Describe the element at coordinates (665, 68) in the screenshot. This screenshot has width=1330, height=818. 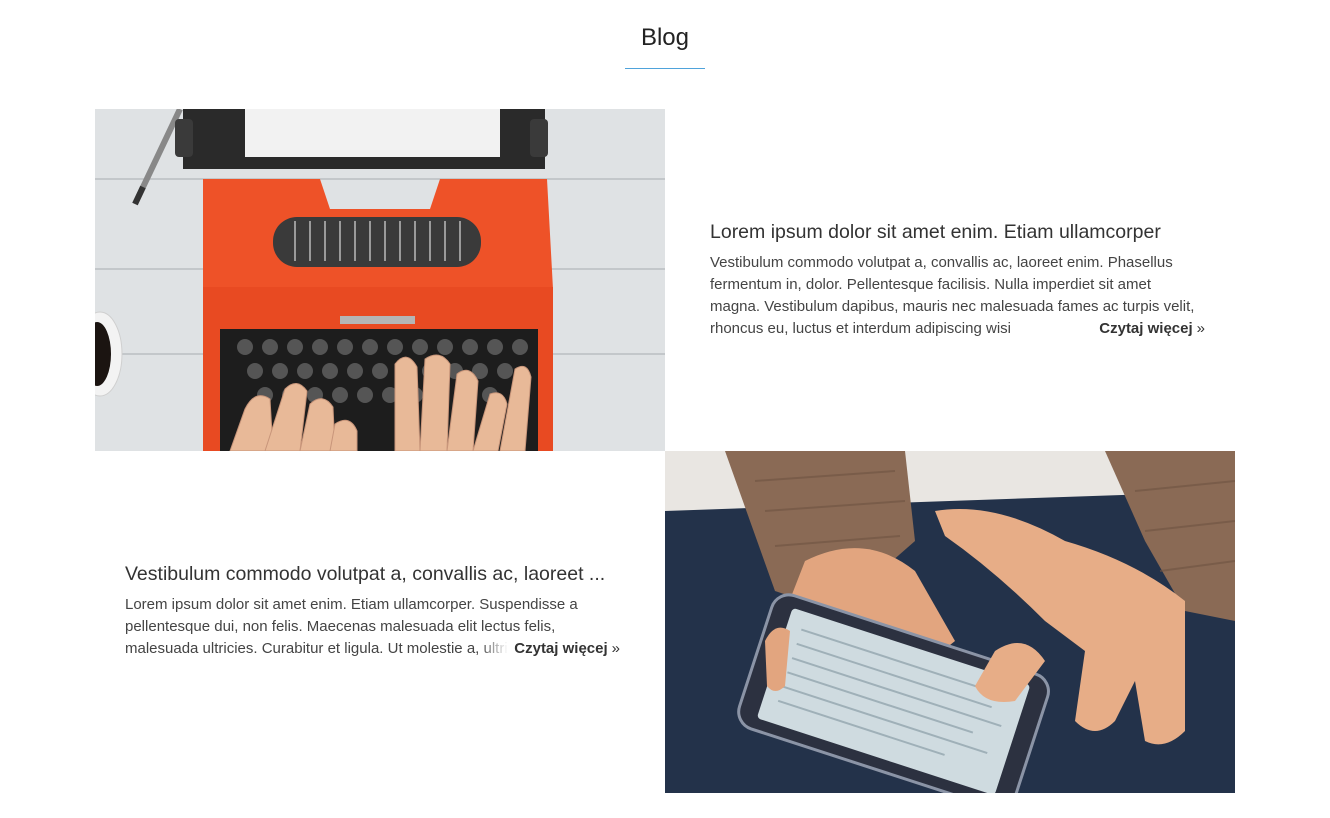
I see `title-underline` at that location.